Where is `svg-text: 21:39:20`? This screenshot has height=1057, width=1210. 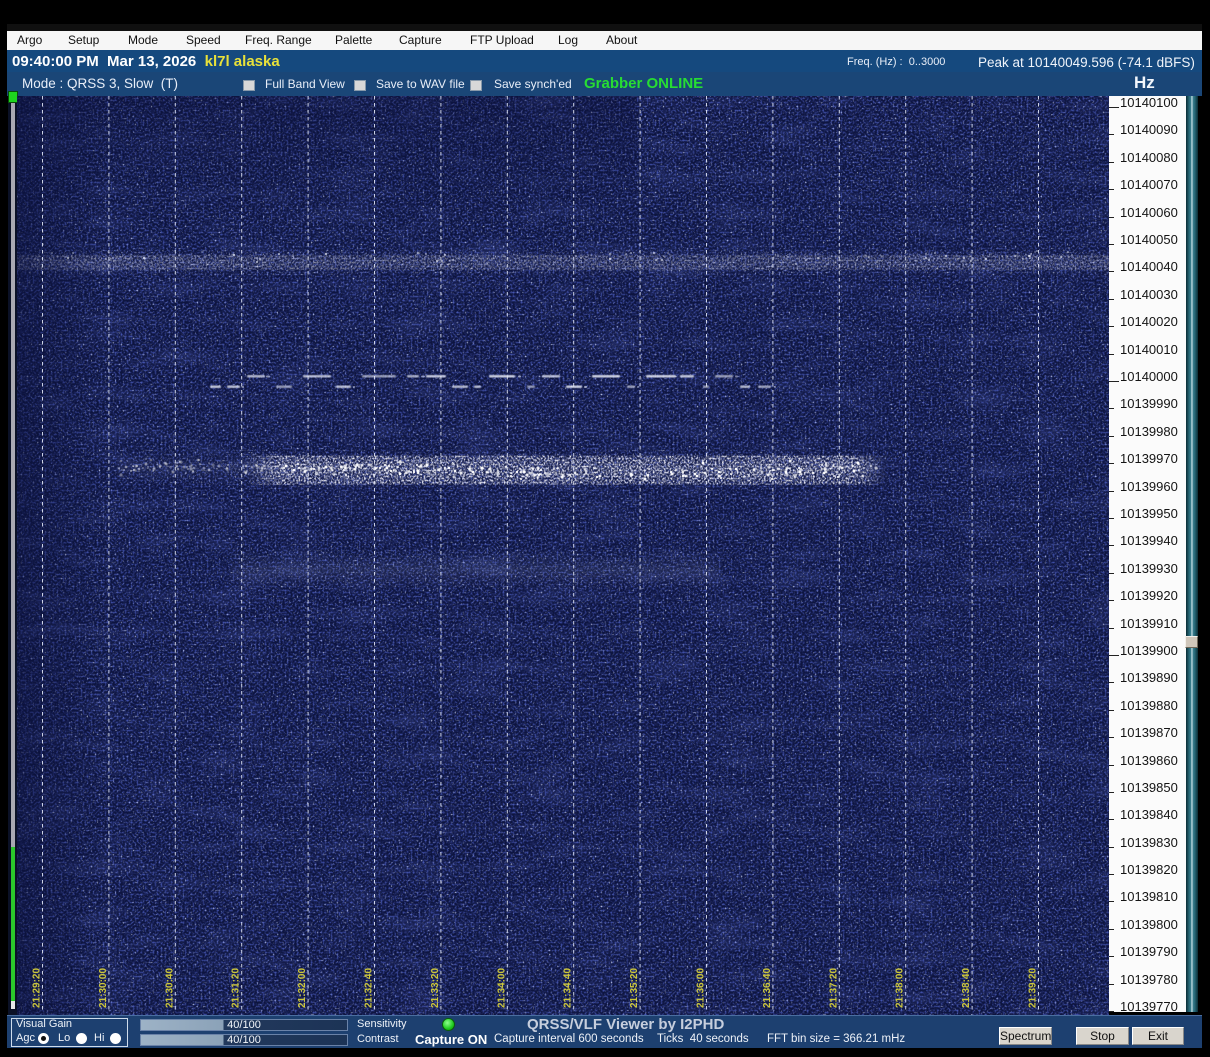 svg-text: 21:39:20 is located at coordinates (1033, 988).